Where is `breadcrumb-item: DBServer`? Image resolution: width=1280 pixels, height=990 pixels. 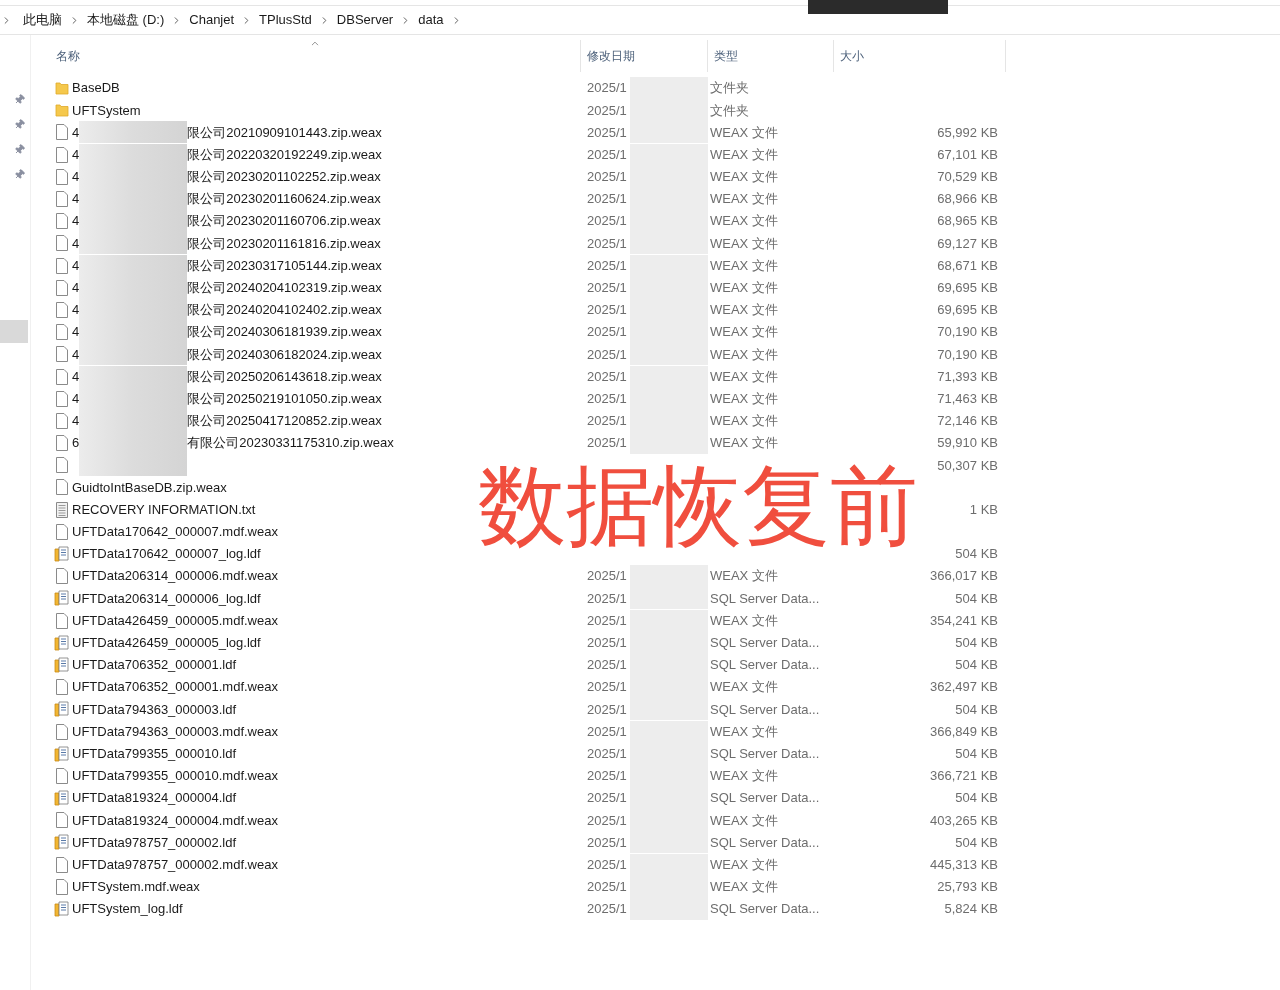
breadcrumb-item: DBServer is located at coordinates (365, 20).